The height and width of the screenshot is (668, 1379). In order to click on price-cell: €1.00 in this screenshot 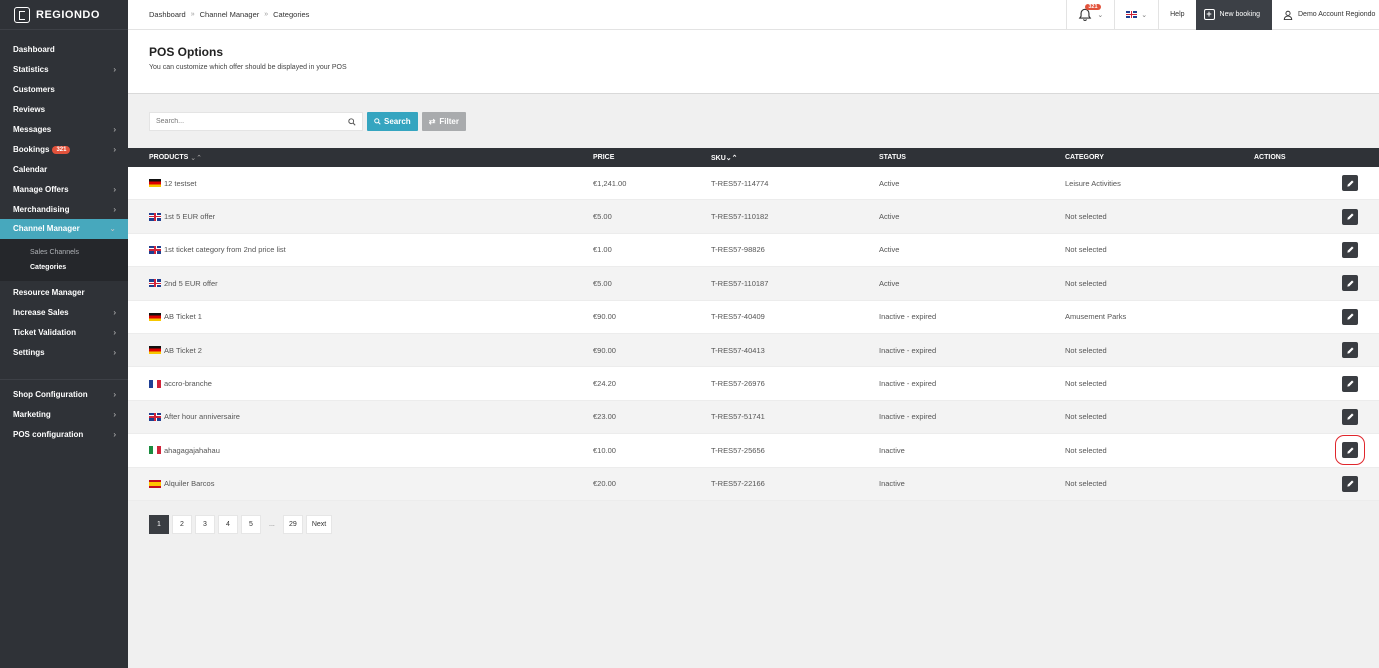, I will do `click(602, 250)`.